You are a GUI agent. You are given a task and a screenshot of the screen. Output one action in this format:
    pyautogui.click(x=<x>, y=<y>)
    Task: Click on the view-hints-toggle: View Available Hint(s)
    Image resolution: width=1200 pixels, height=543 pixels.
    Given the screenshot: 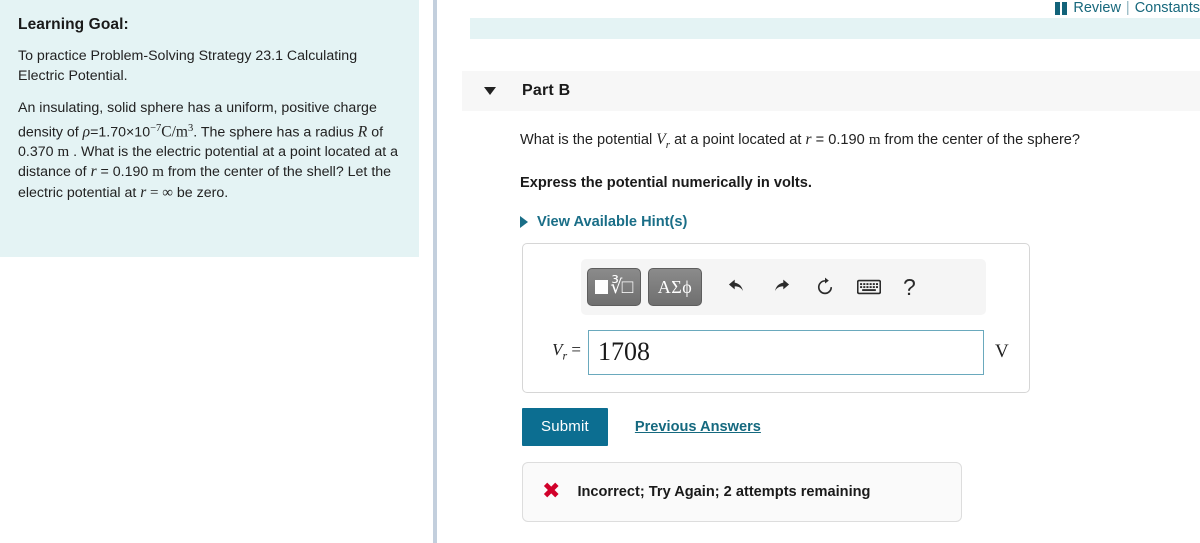 What is the action you would take?
    pyautogui.click(x=603, y=222)
    